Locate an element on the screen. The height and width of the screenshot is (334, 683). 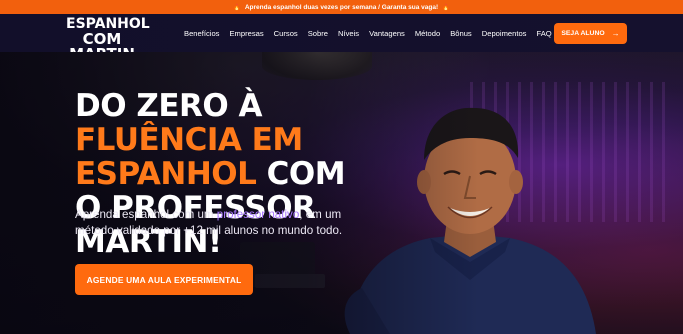
logo: ESPANHOL COM MARTIN is located at coordinates (108, 39).